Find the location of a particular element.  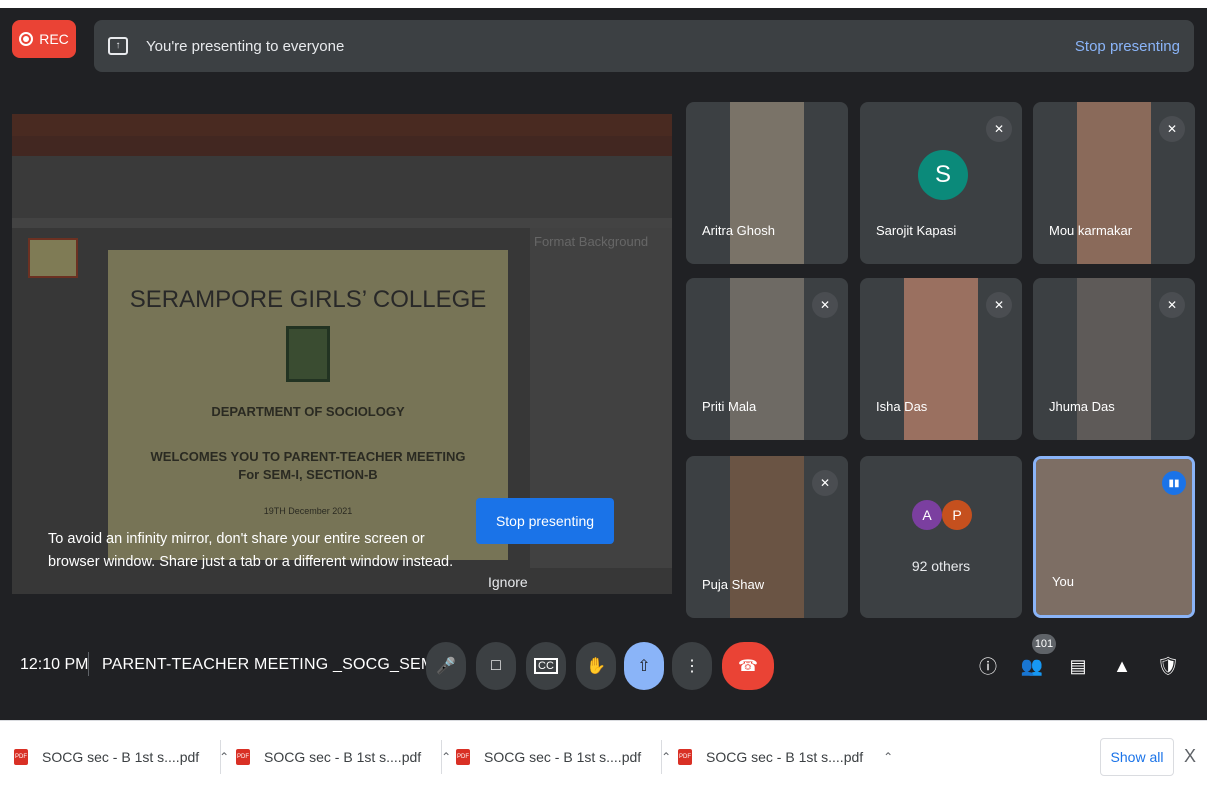

participant-tile: ✕ Isha Das is located at coordinates (941, 359).